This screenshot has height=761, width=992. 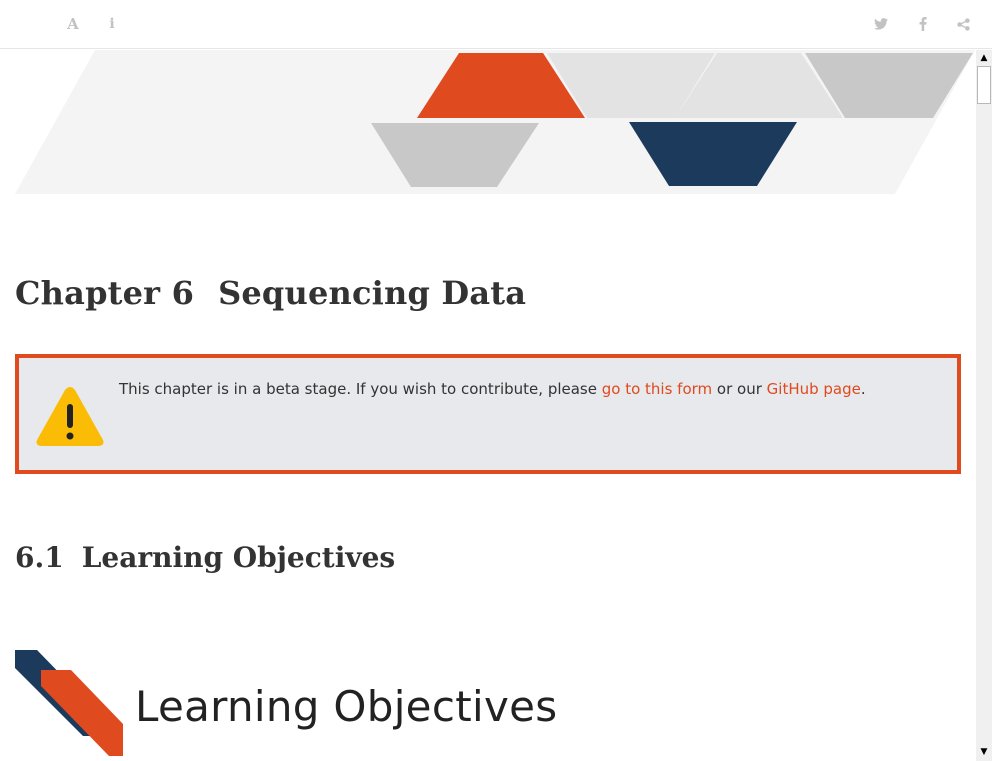 I want to click on chapter-name: Sequencing Data, so click(x=372, y=293).